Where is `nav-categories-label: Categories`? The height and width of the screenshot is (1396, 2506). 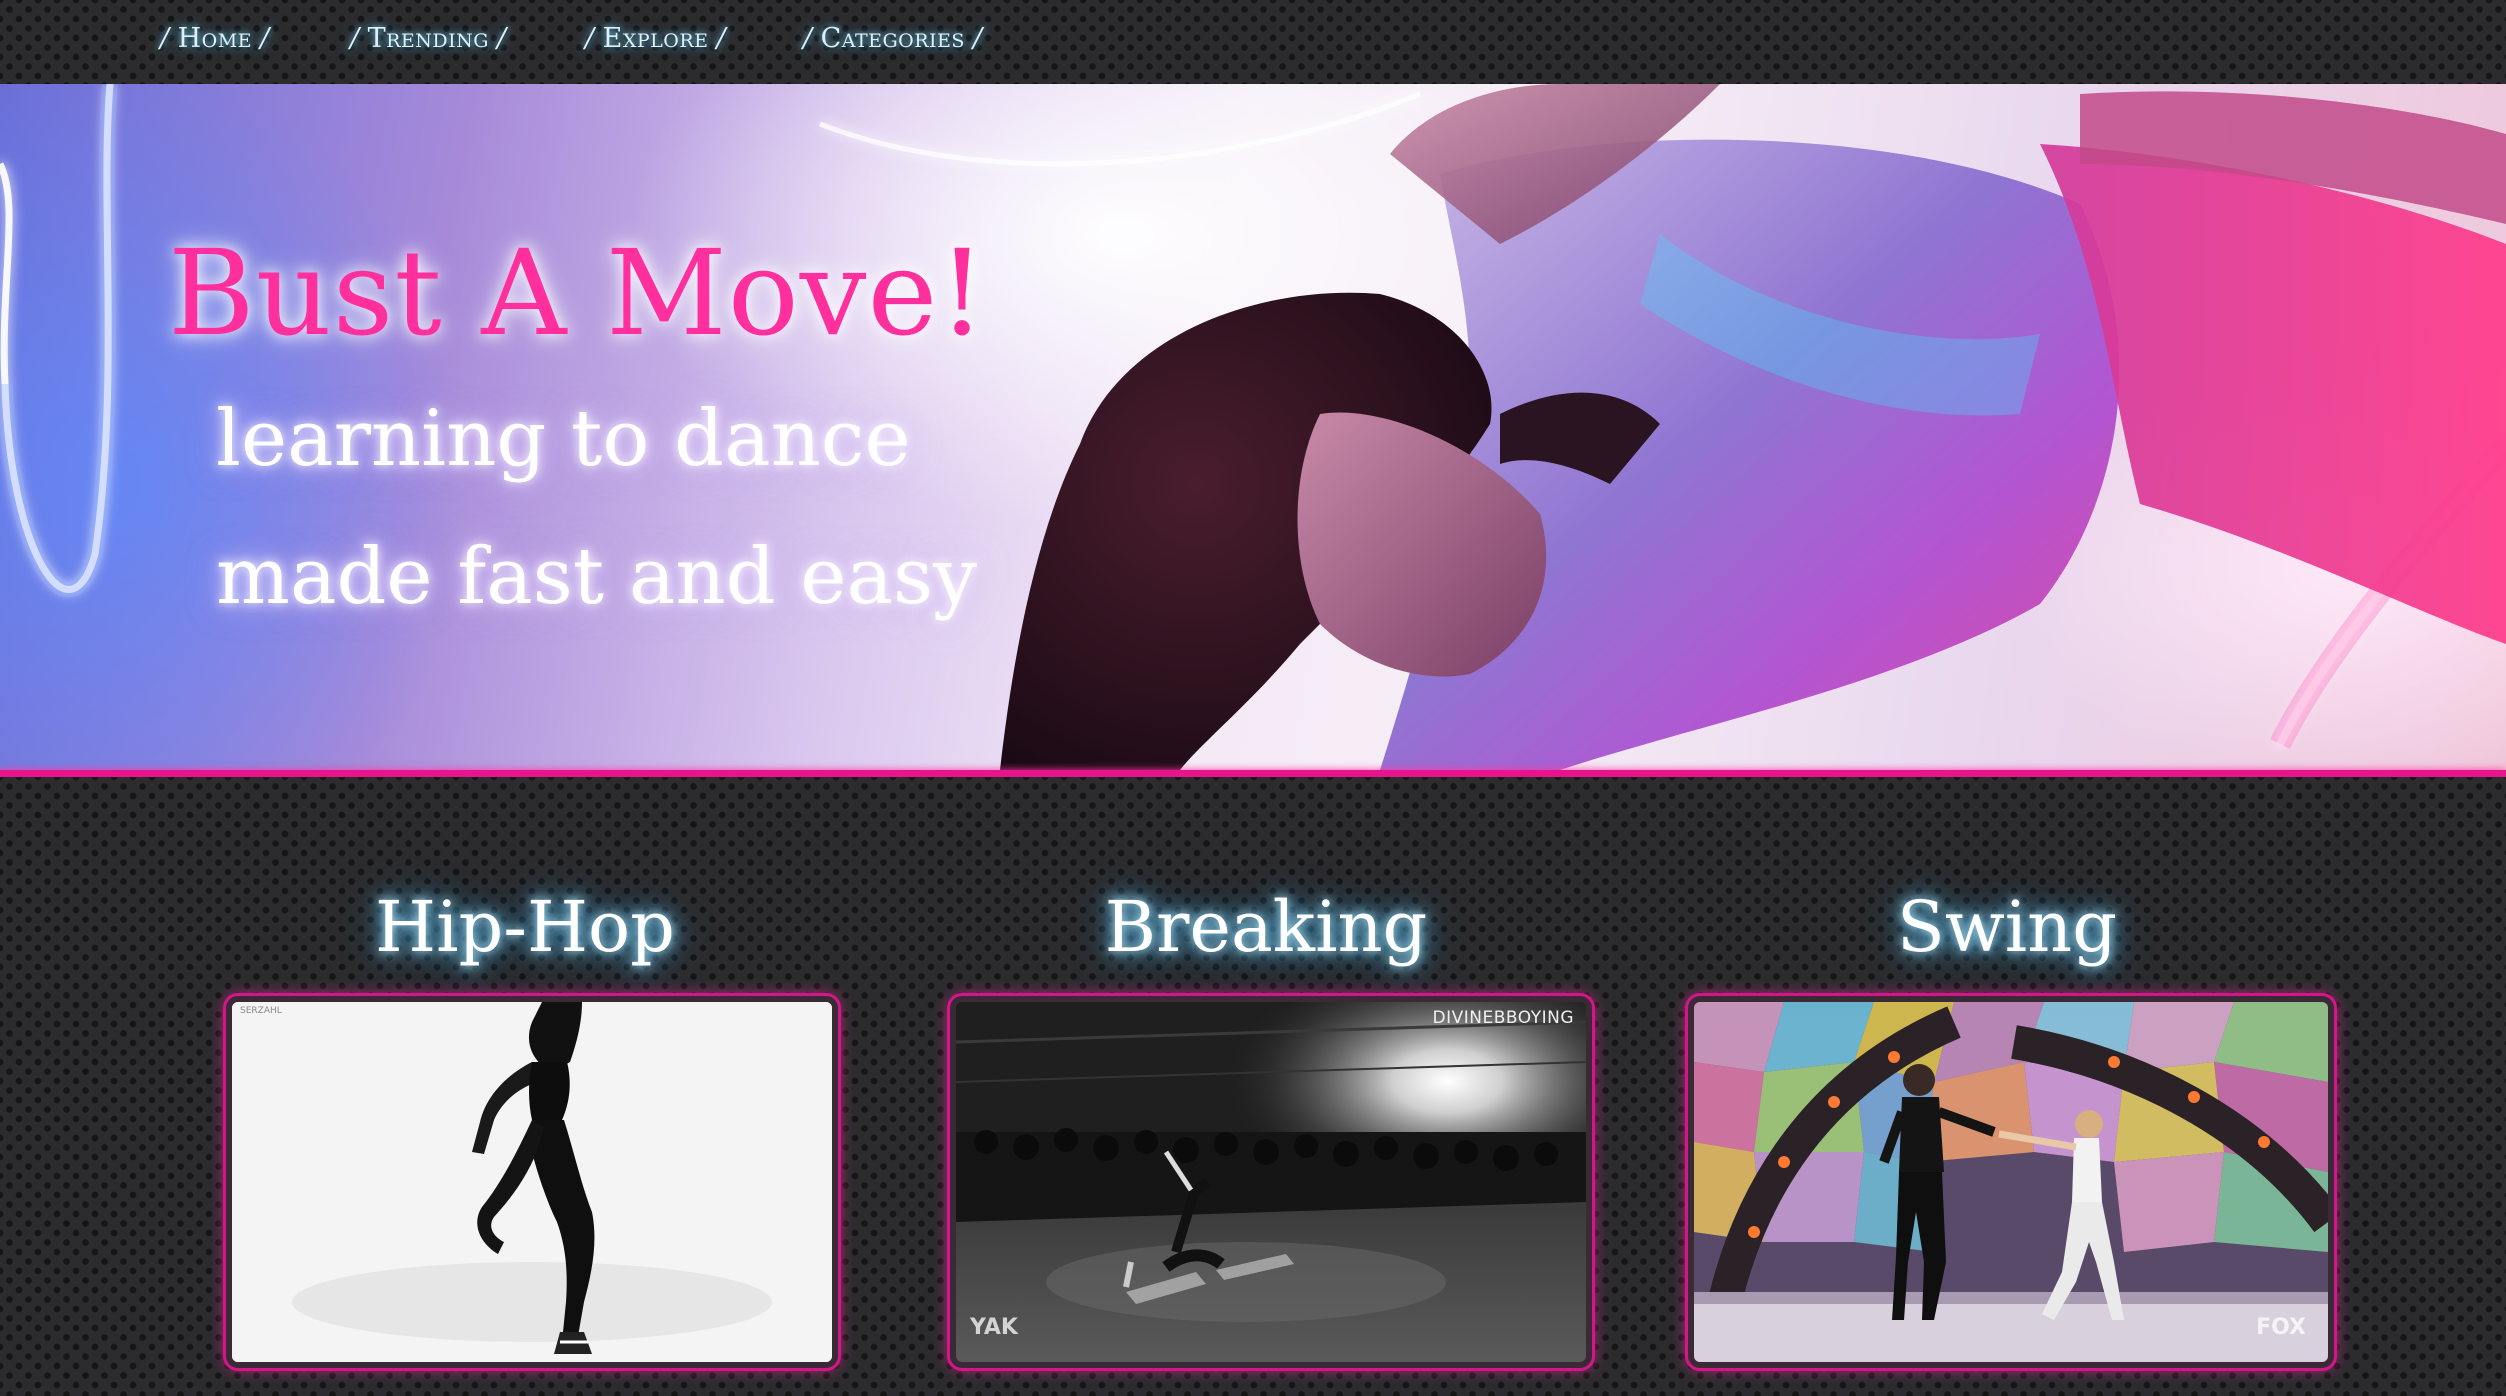 nav-categories-label: Categories is located at coordinates (892, 38).